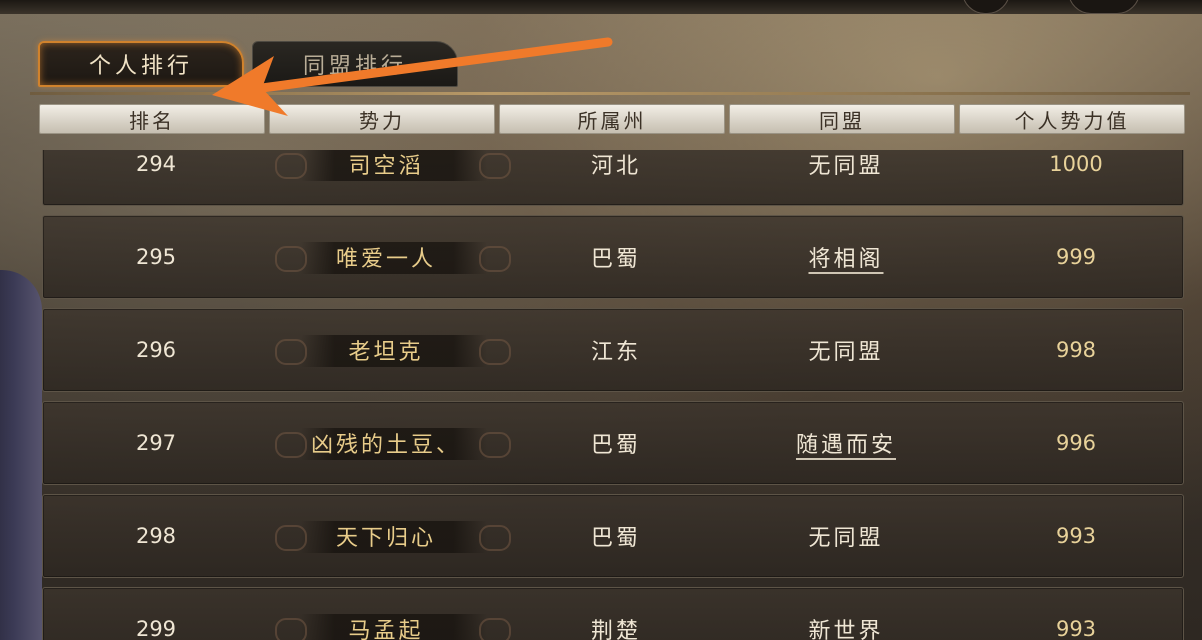 The width and height of the screenshot is (1202, 640). Describe the element at coordinates (386, 350) in the screenshot. I see `player-name: 老坦克` at that location.